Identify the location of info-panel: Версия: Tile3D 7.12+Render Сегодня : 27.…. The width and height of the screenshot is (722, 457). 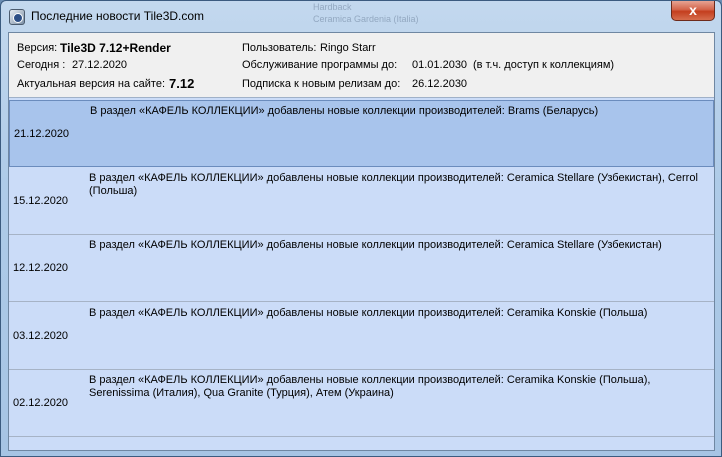
(361, 65).